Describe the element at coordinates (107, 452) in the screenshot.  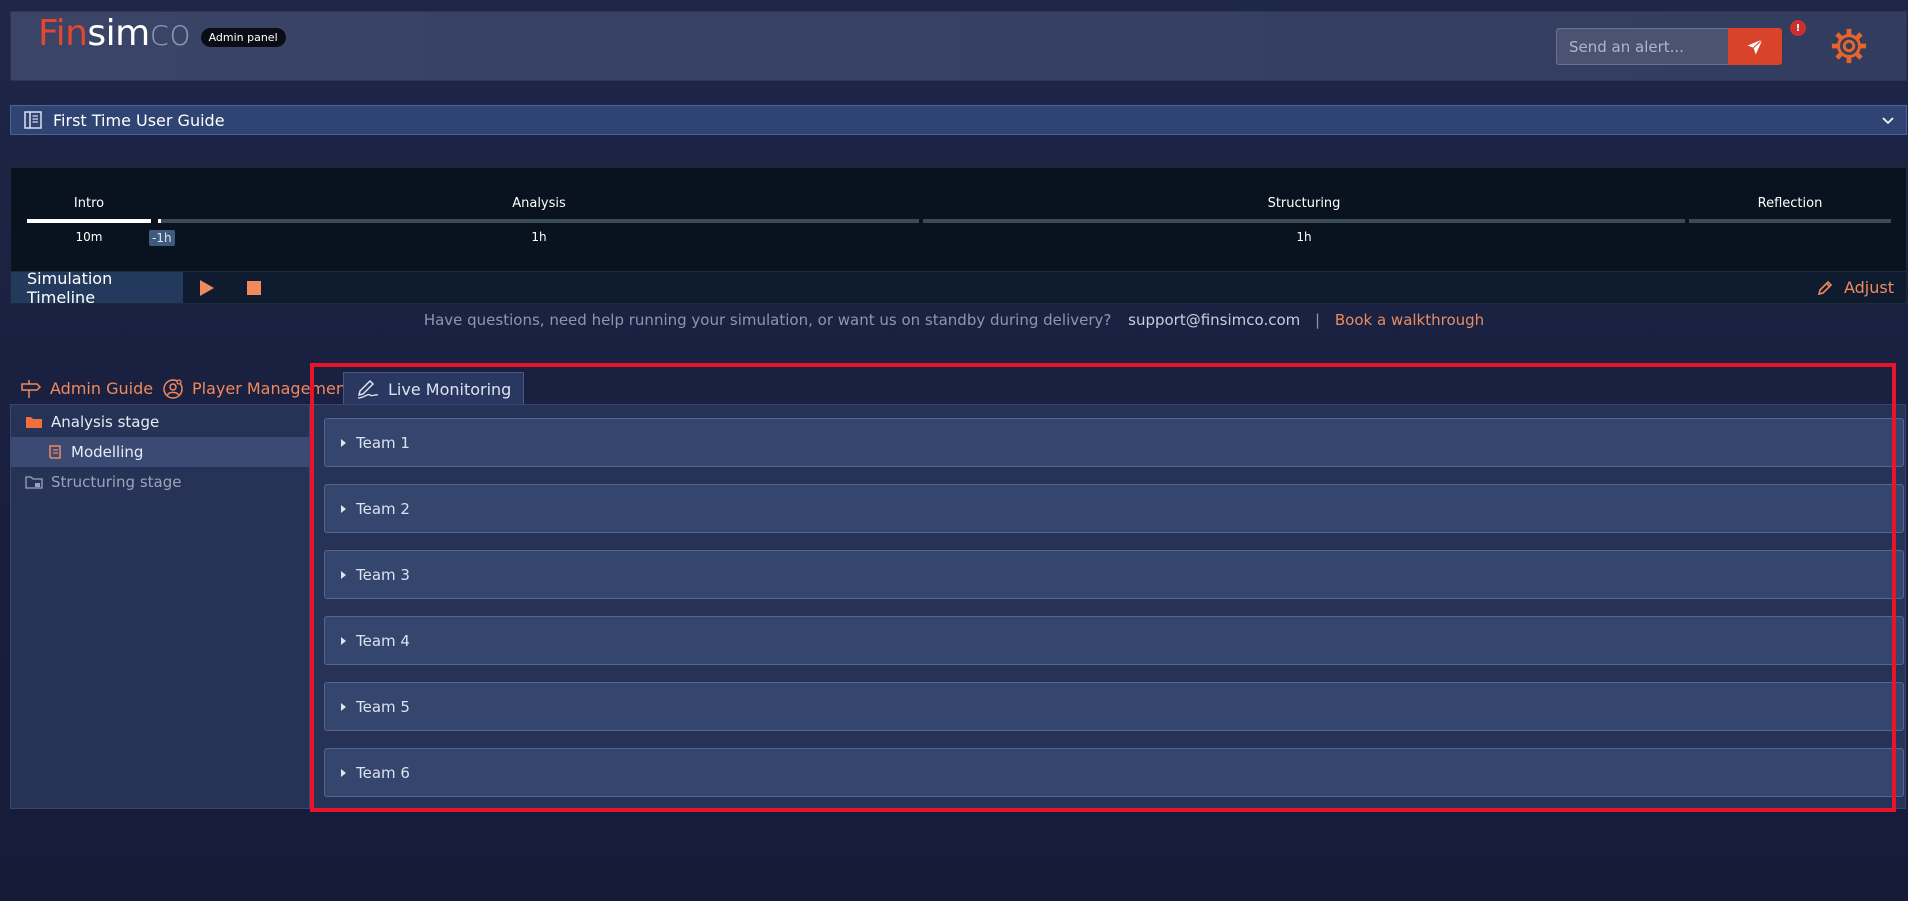
I see `tree-item-label: Modelling` at that location.